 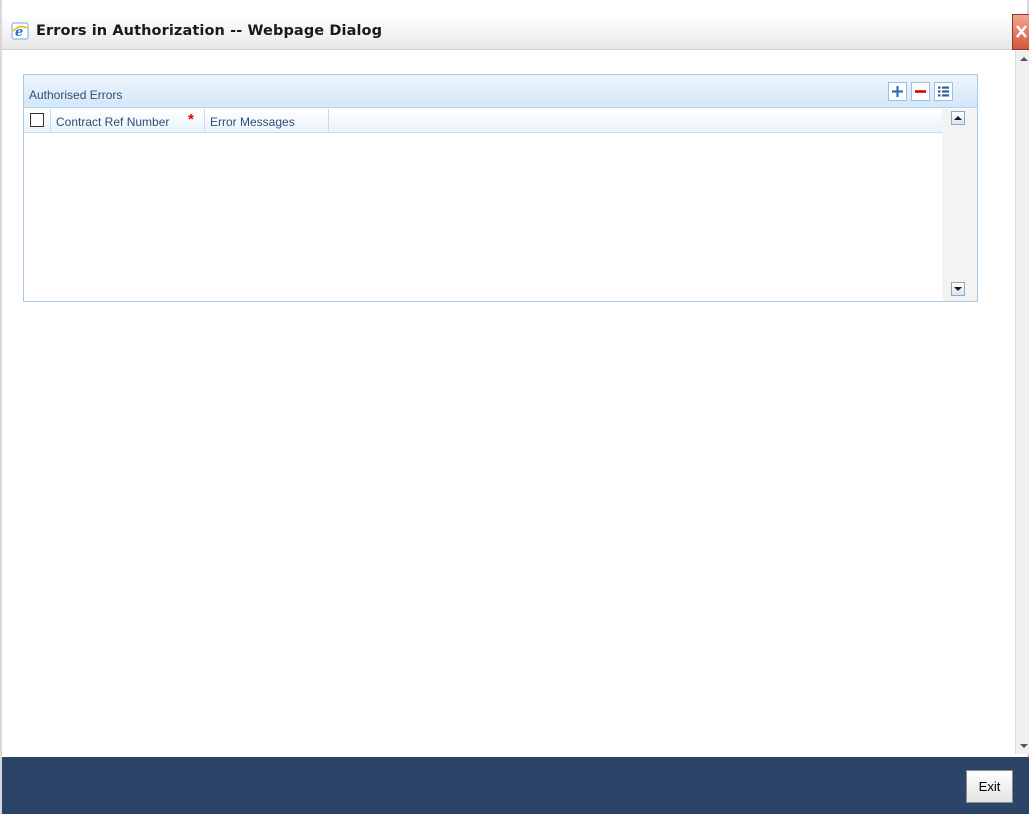 I want to click on minus-icon, so click(x=920, y=91).